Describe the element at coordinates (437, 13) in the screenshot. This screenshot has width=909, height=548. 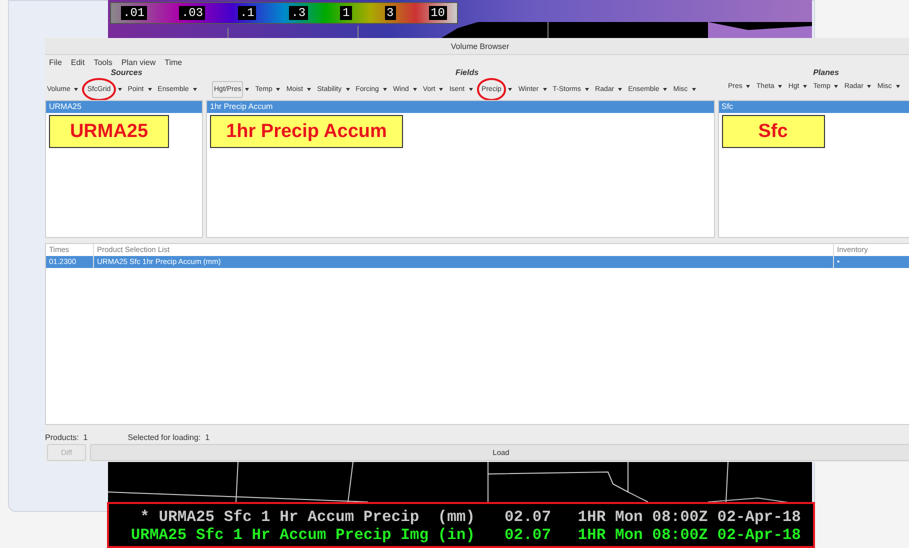
I see `scale-label: 10` at that location.